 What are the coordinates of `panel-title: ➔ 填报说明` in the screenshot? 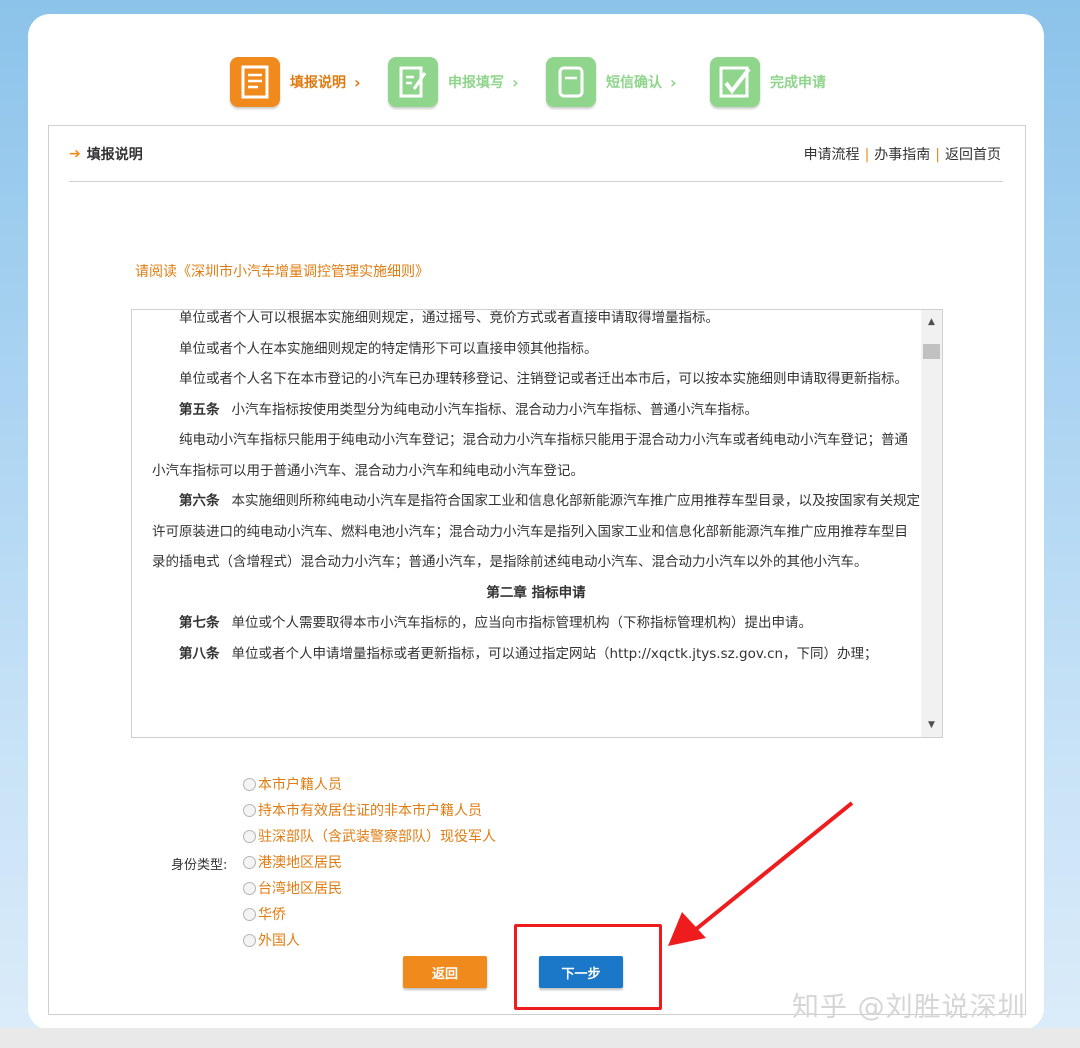 It's located at (106, 154).